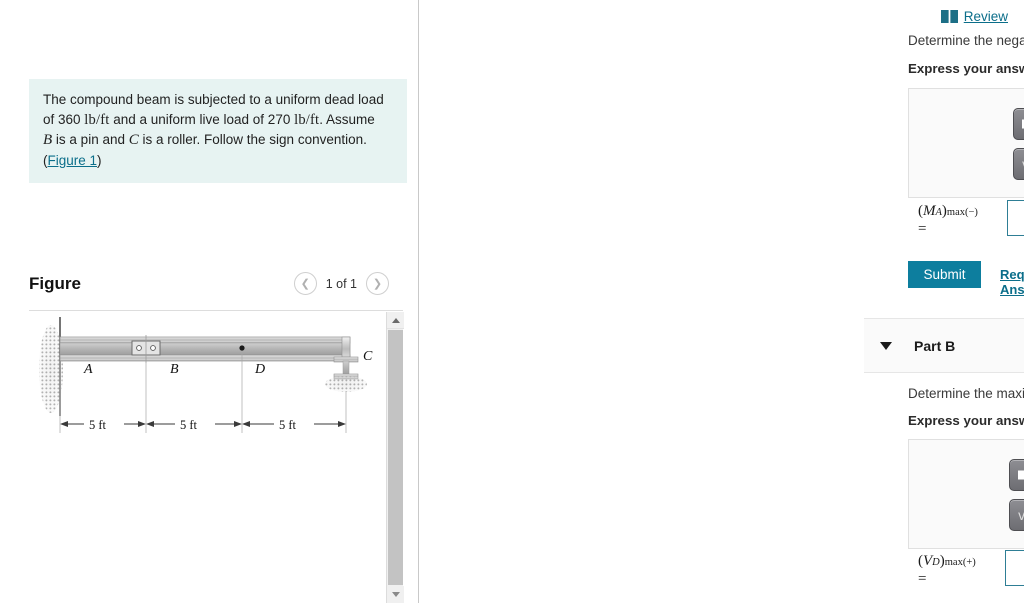 The height and width of the screenshot is (603, 1024). I want to click on part-b-header: Part B, so click(944, 345).